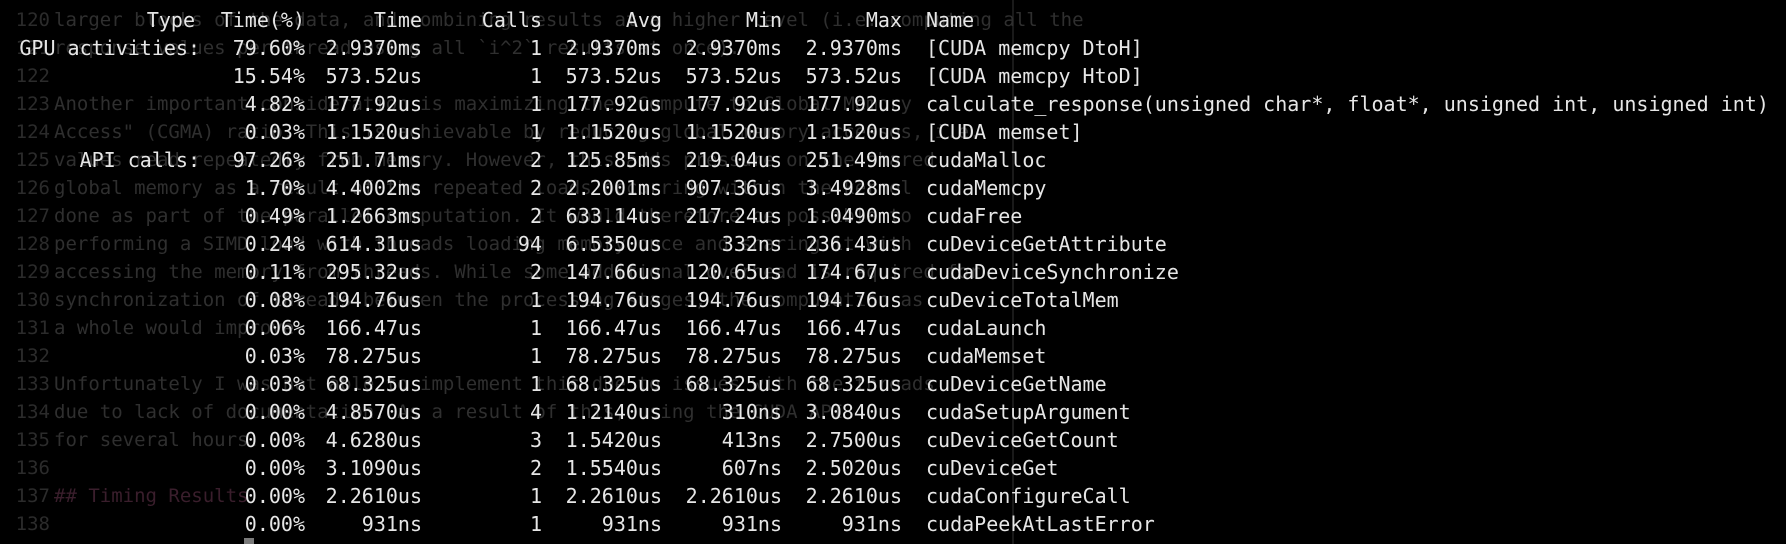 Image resolution: width=1786 pixels, height=544 pixels. Describe the element at coordinates (853, 440) in the screenshot. I see `cell-max: 2.7500us` at that location.